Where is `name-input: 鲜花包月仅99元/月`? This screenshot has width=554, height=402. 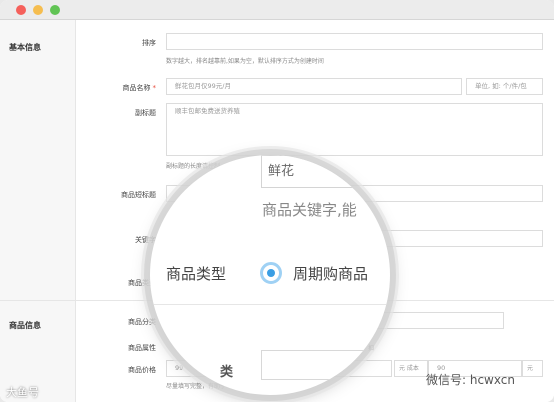 name-input: 鲜花包月仅99元/月 is located at coordinates (314, 86).